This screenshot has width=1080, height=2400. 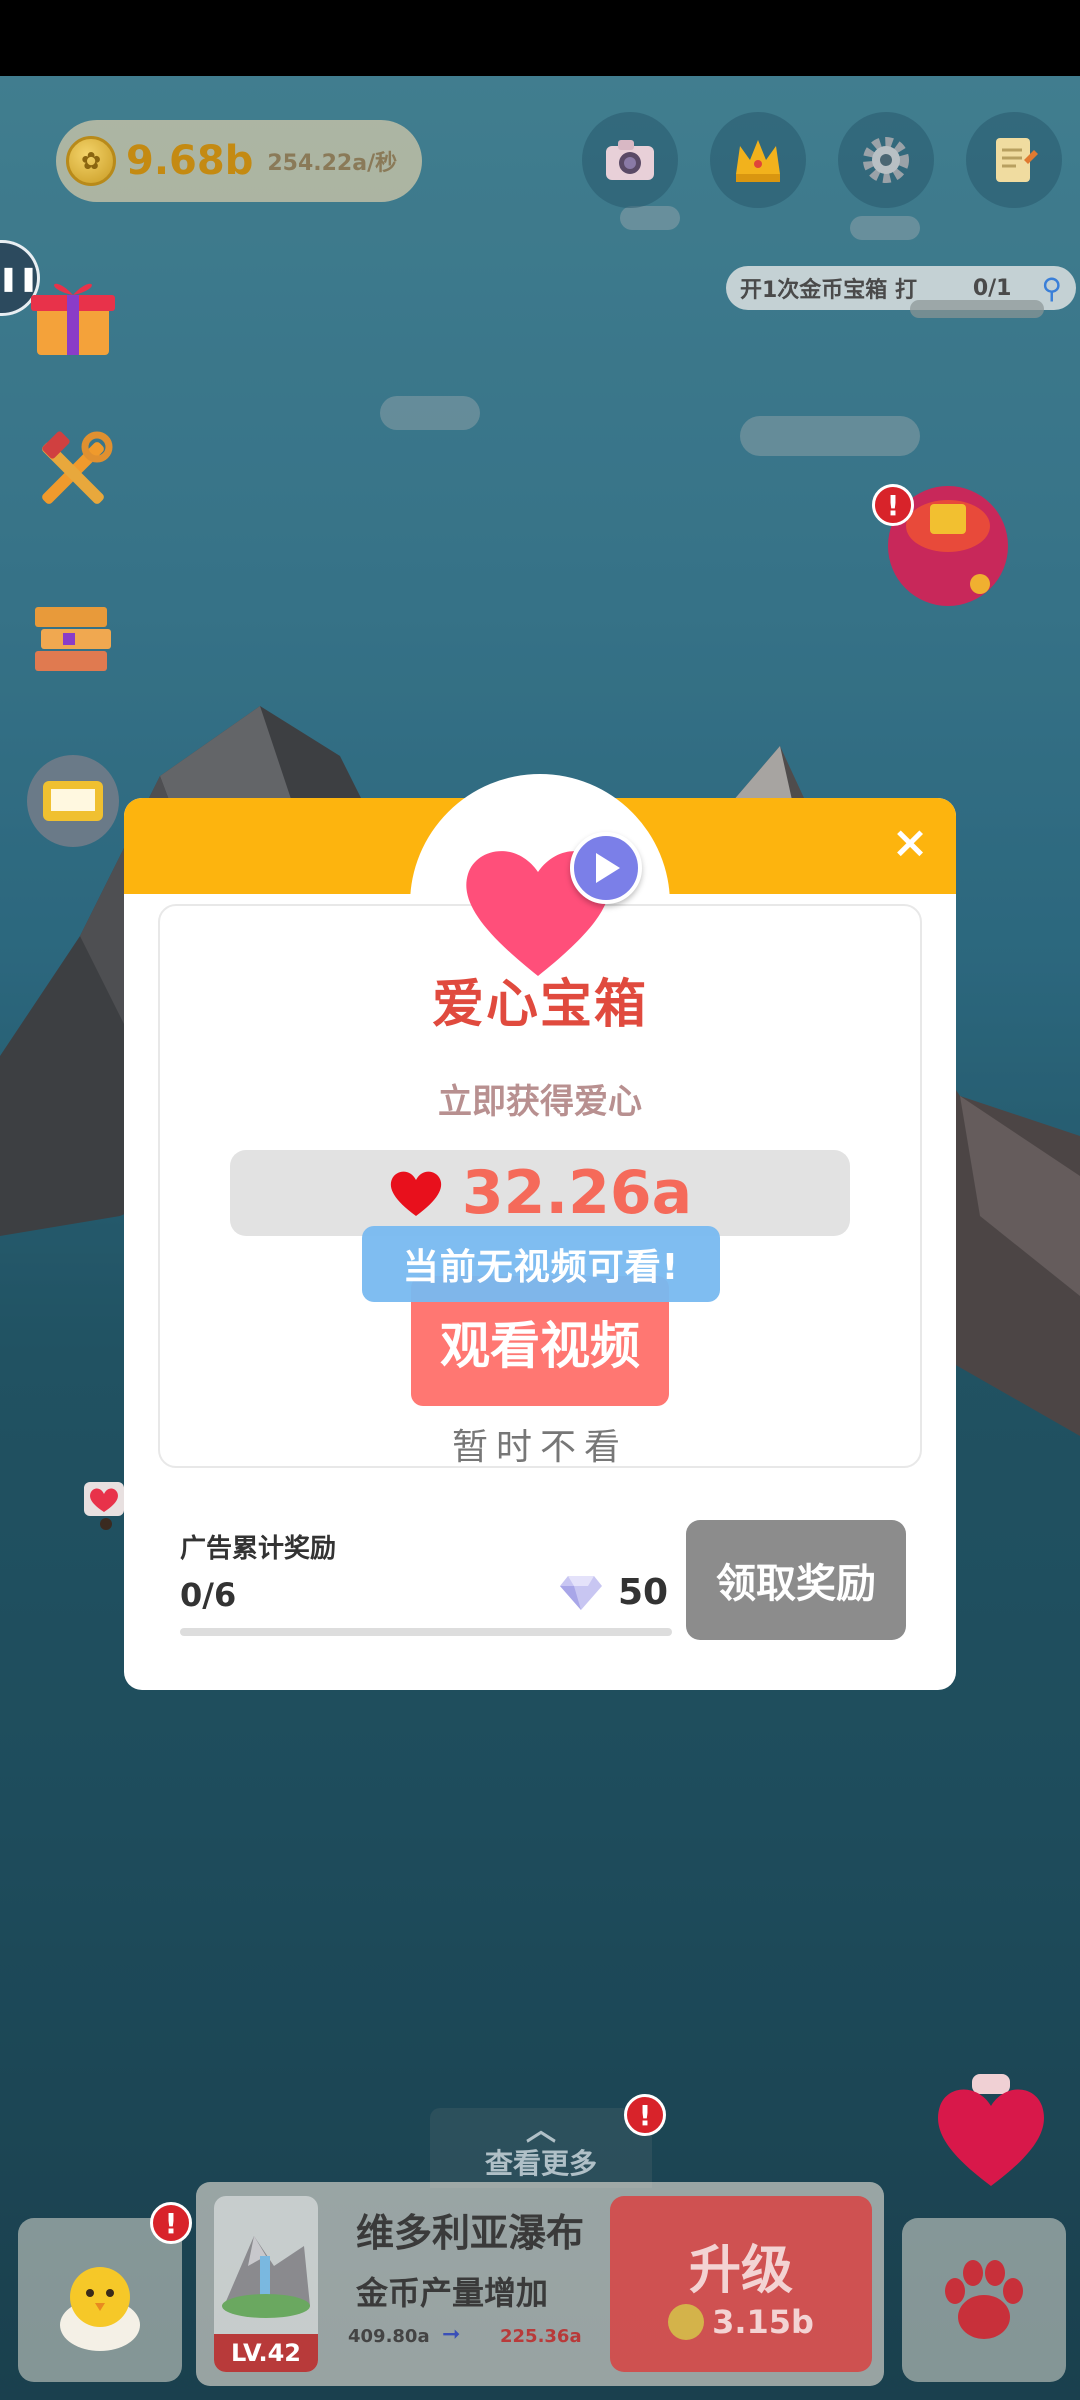 I want to click on camera-button, so click(x=630, y=160).